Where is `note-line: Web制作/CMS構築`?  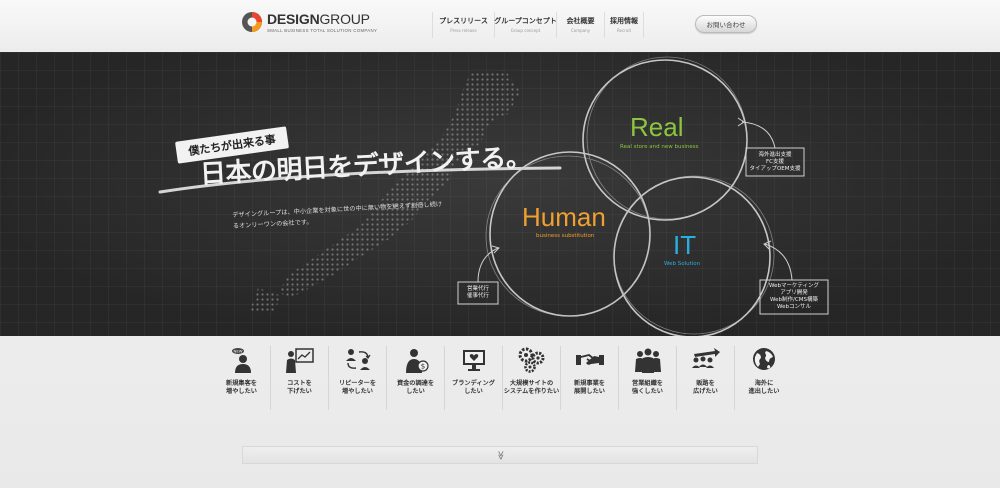 note-line: Web制作/CMS構築 is located at coordinates (794, 300).